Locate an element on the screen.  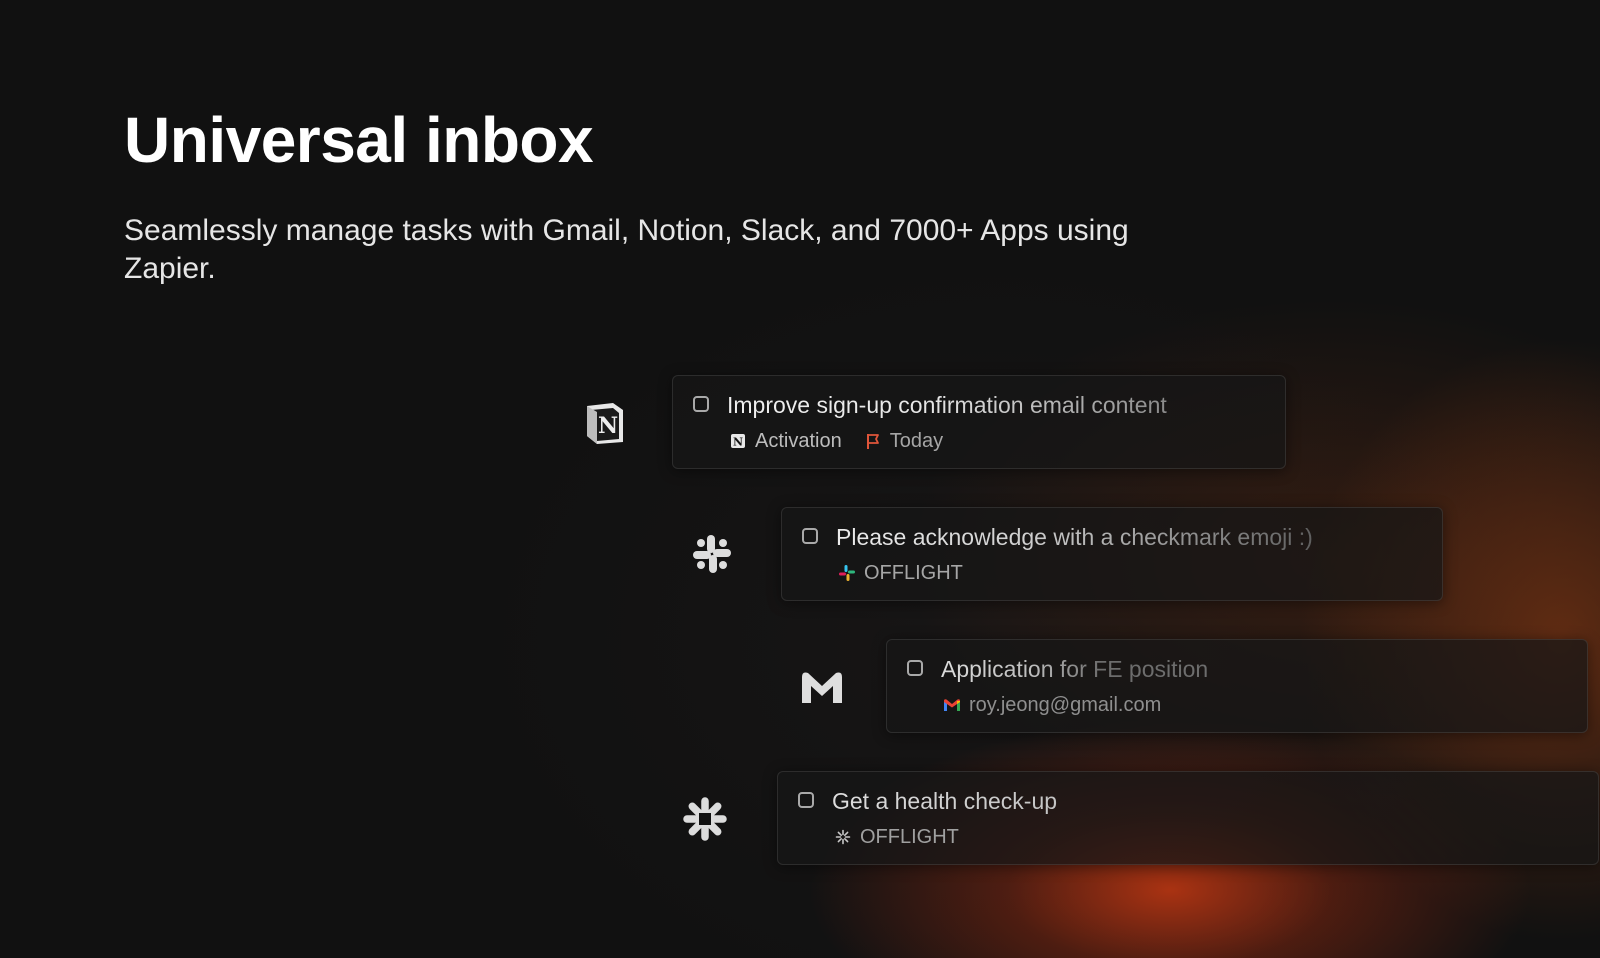
task-title: Application for FE position is located at coordinates (1075, 669).